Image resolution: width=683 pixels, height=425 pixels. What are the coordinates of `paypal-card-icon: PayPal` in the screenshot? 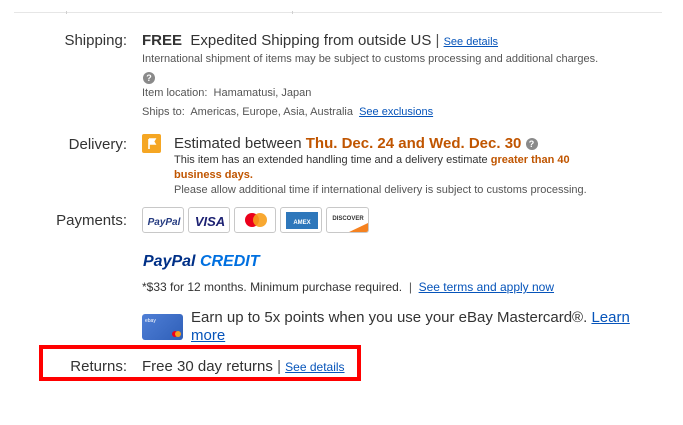 It's located at (163, 220).